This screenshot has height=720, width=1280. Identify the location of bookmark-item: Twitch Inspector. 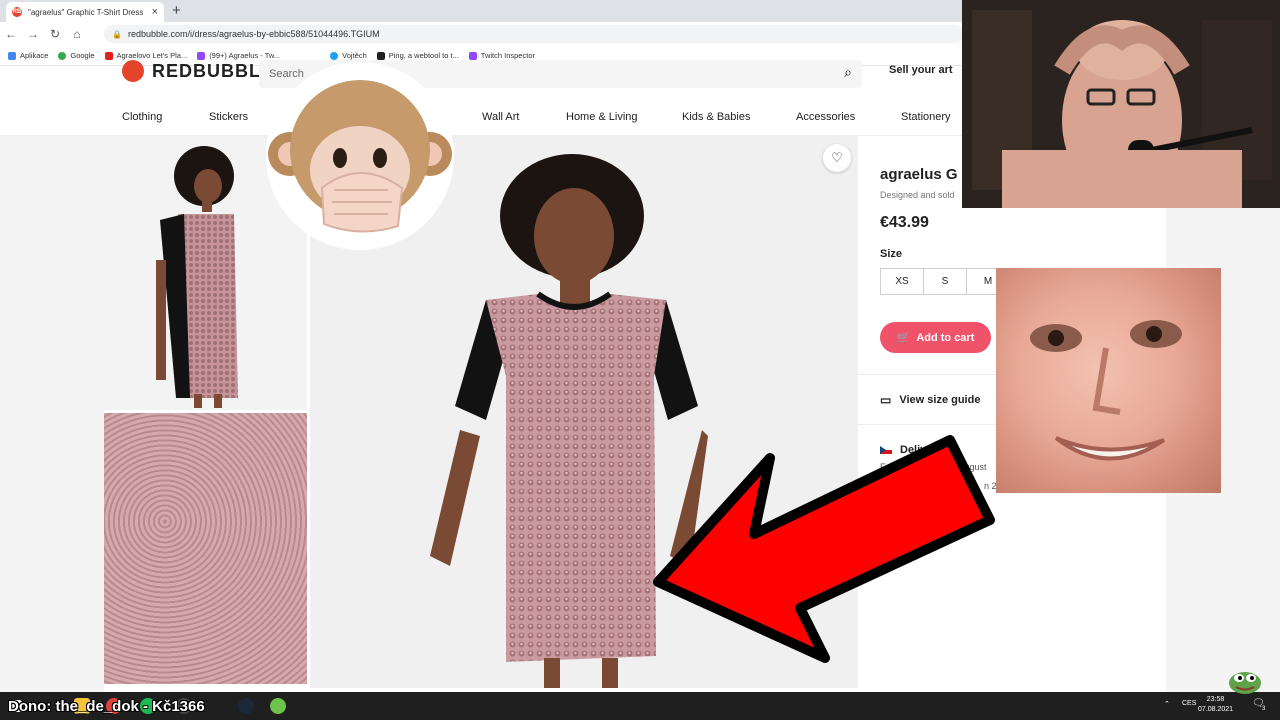
(501, 55).